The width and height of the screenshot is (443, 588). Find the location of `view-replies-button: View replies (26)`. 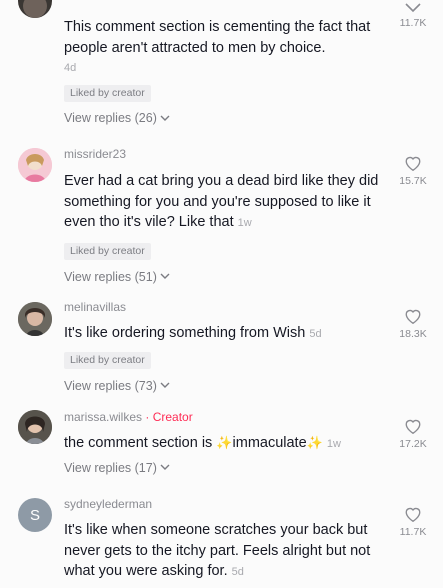

view-replies-button: View replies (26) is located at coordinates (225, 118).